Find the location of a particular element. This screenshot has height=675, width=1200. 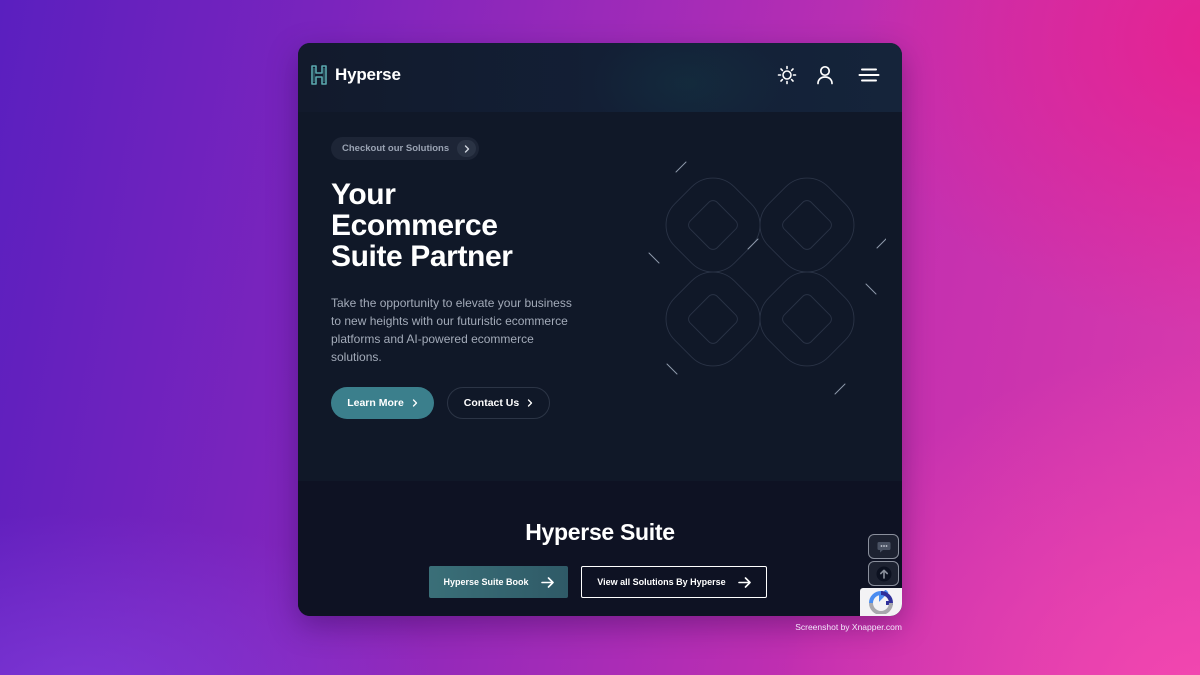

theme-toggle-button is located at coordinates (787, 75).